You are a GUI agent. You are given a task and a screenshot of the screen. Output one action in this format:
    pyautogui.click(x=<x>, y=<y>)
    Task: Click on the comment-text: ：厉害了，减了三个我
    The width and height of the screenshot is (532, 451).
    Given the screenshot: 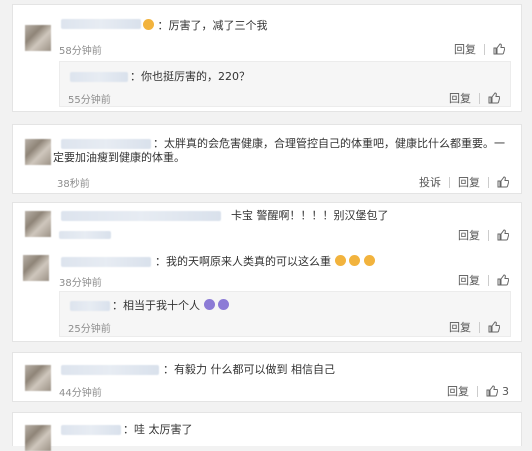 What is the action you would take?
    pyautogui.click(x=205, y=26)
    